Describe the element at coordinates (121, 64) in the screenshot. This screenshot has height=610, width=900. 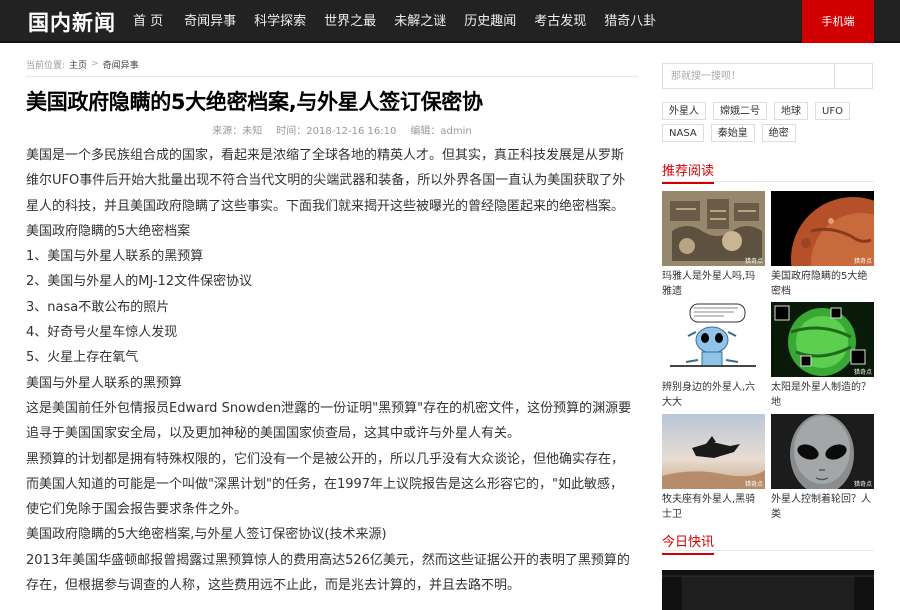
I see `breadcrumb-category-link: 奇闻异事` at that location.